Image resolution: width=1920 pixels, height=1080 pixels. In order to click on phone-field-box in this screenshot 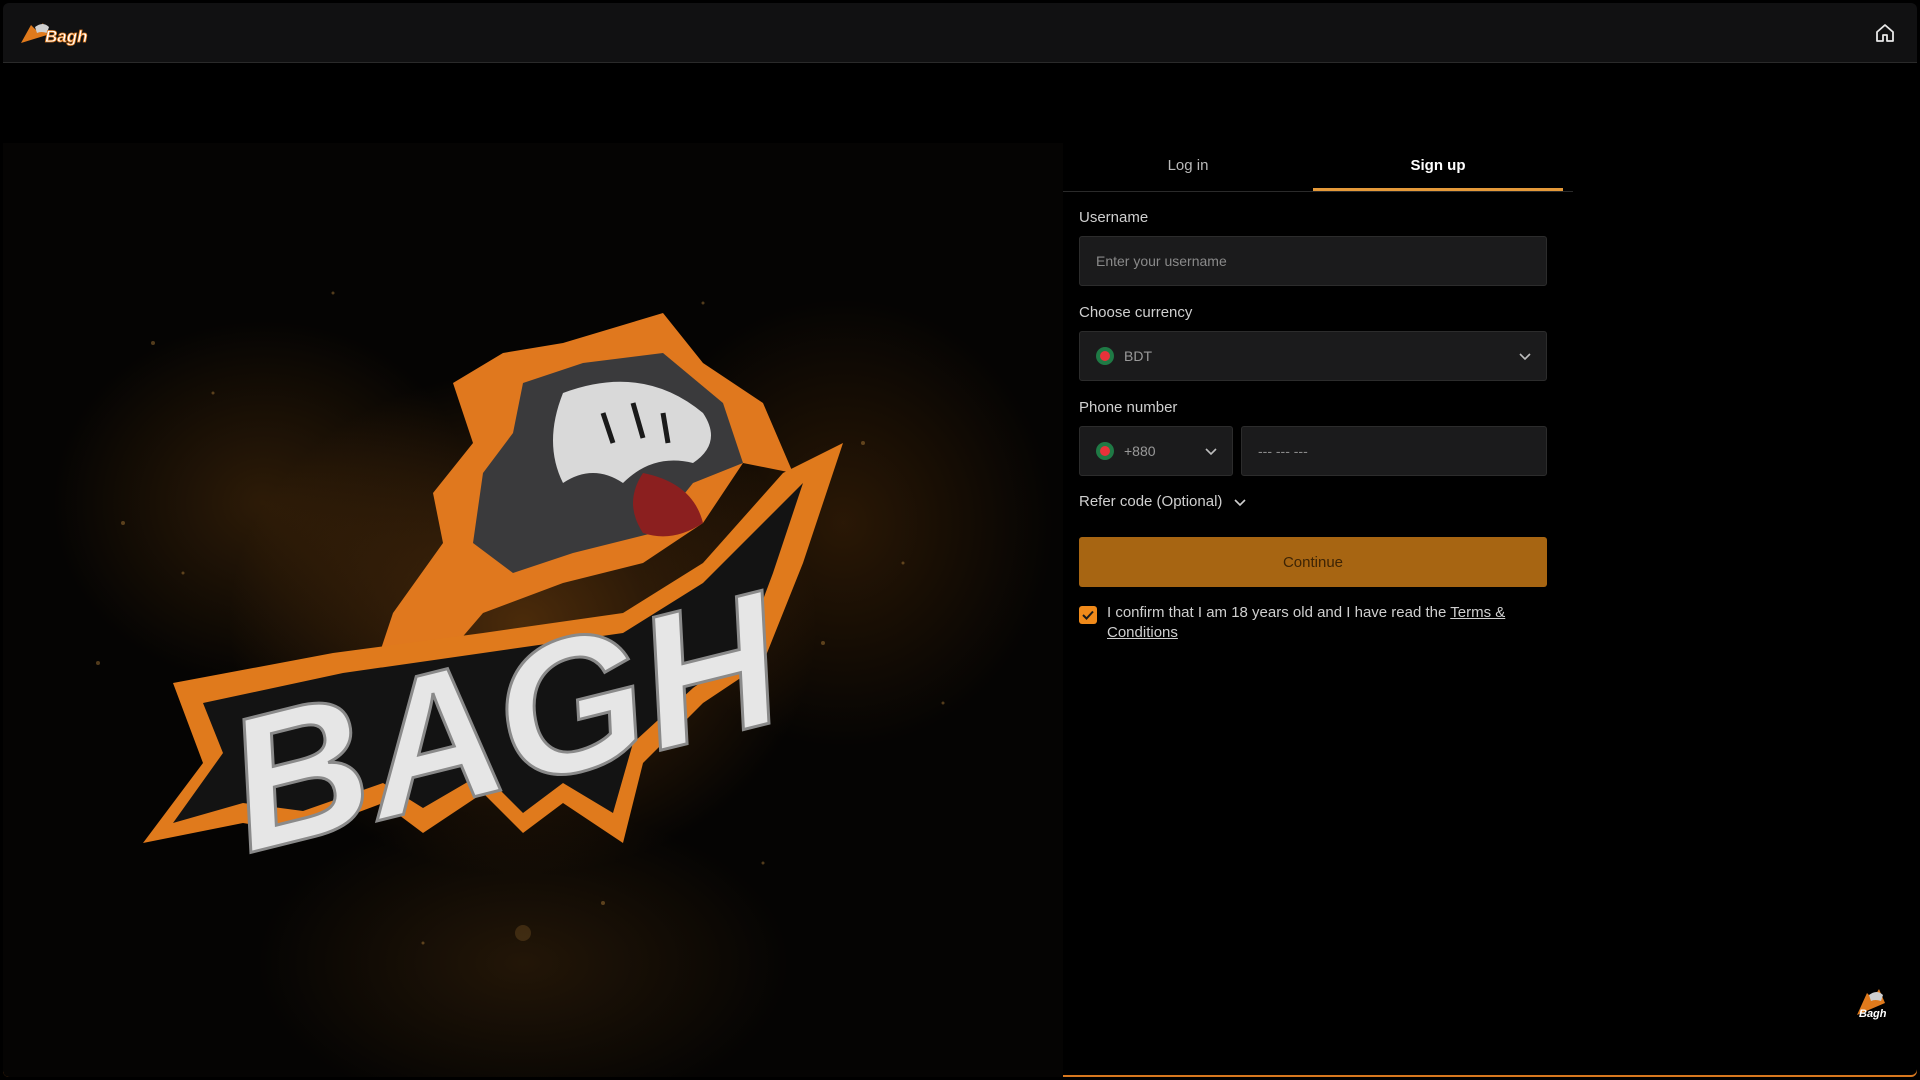, I will do `click(1394, 451)`.